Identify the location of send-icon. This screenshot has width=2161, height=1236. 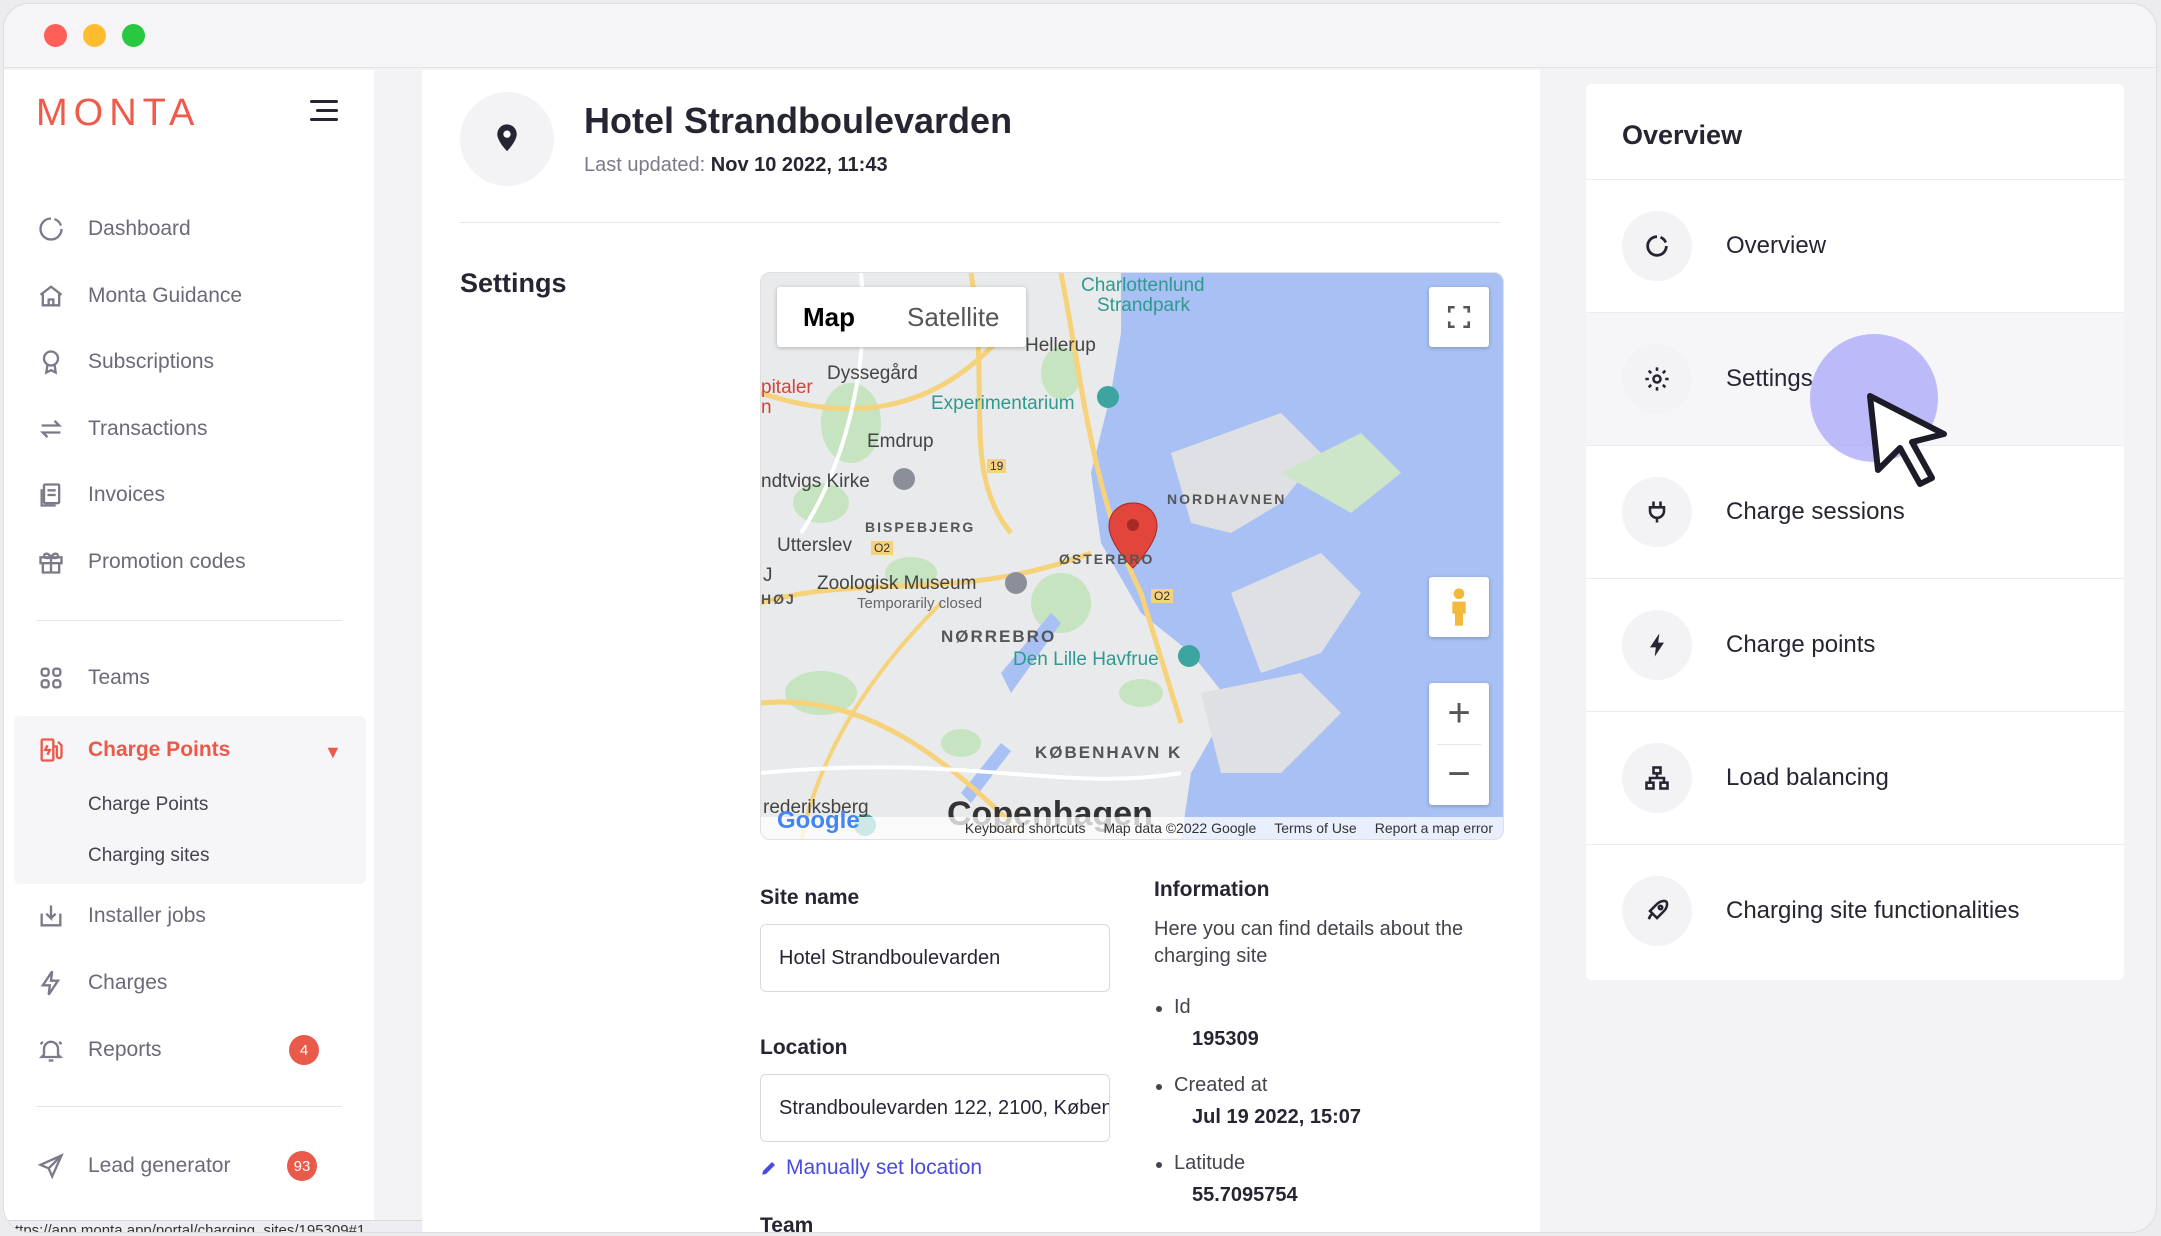
(51, 1166).